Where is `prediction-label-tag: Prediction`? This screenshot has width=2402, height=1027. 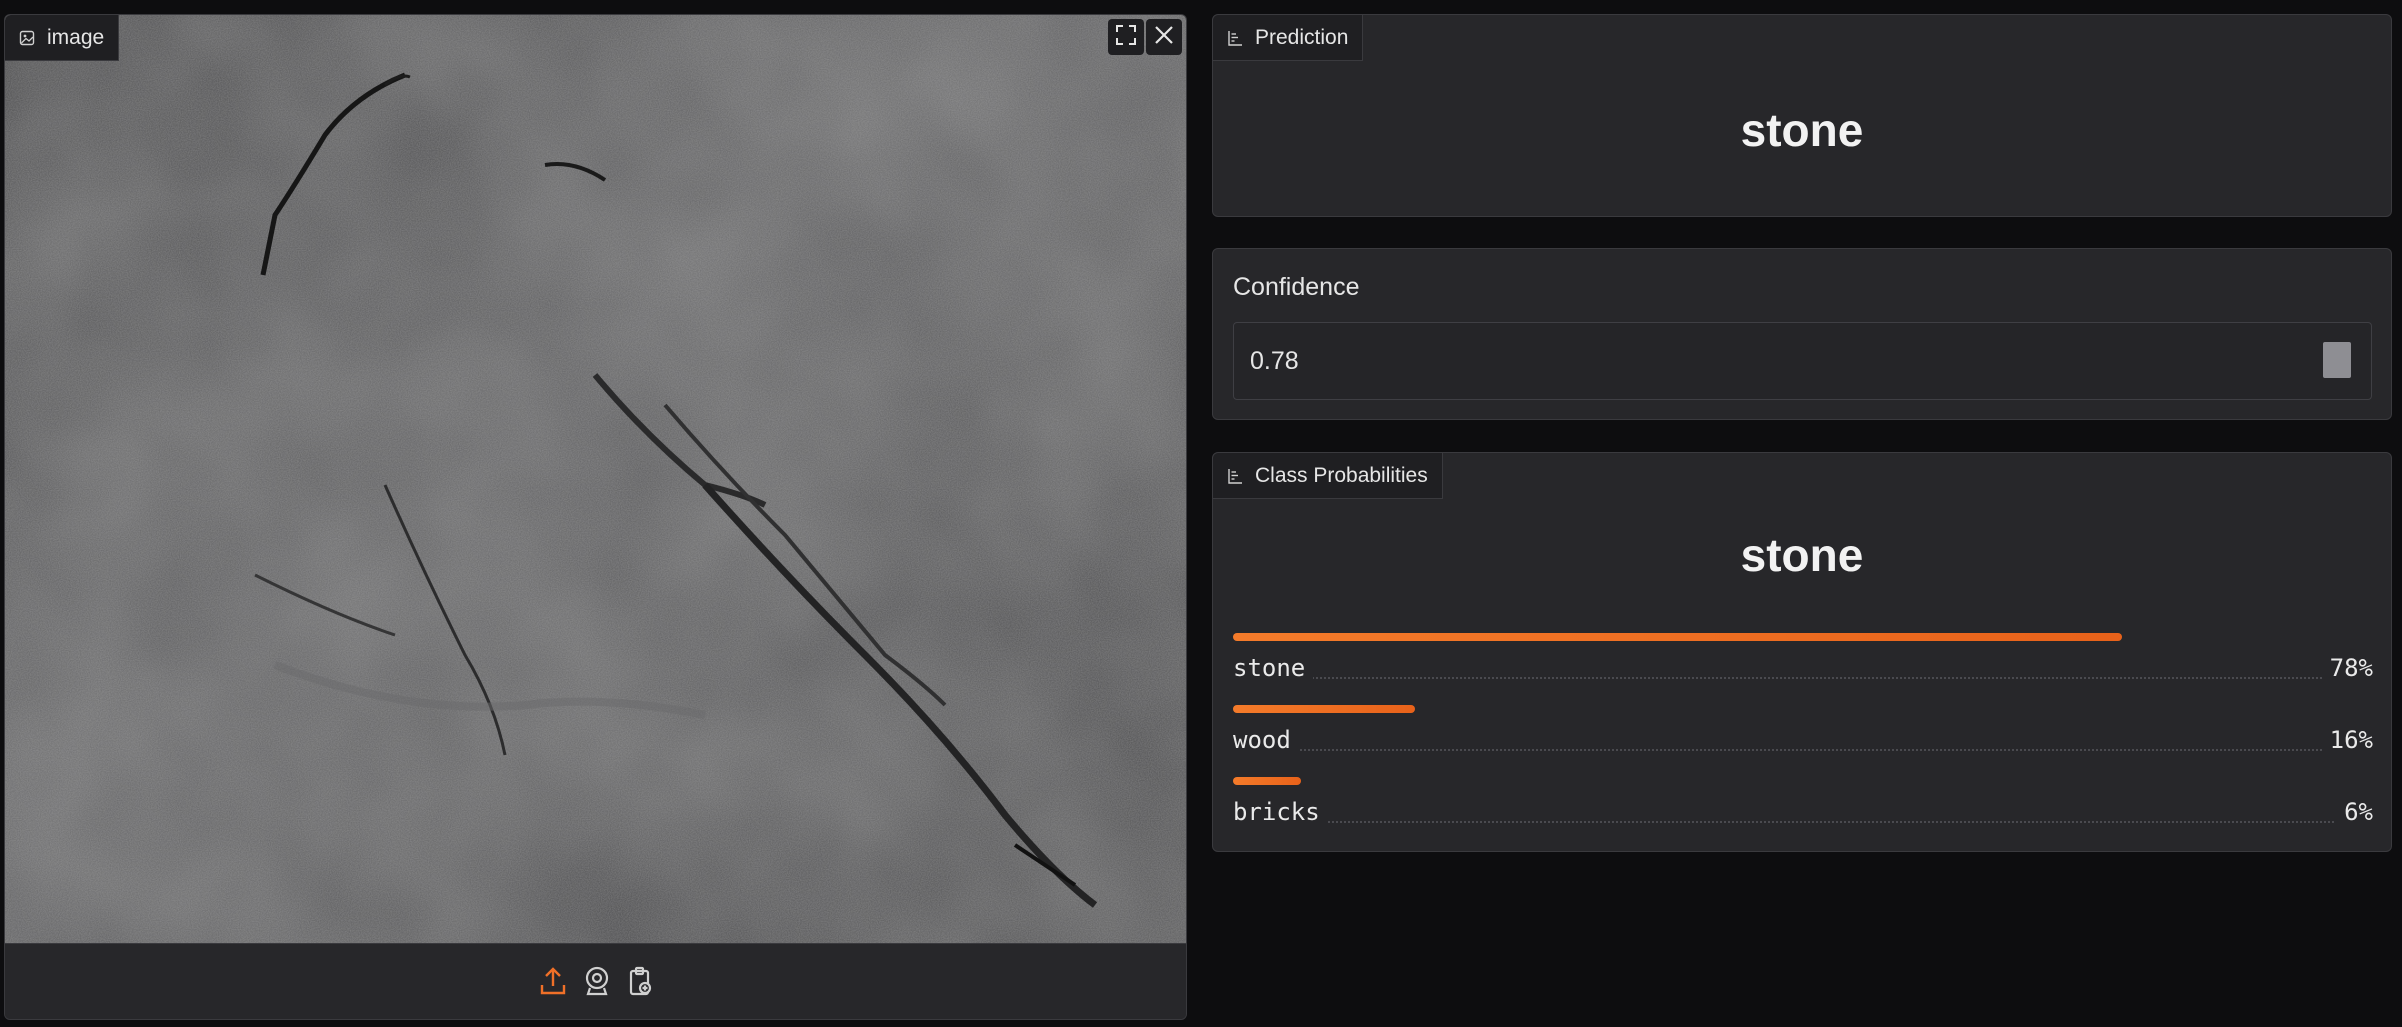 prediction-label-tag: Prediction is located at coordinates (1288, 38).